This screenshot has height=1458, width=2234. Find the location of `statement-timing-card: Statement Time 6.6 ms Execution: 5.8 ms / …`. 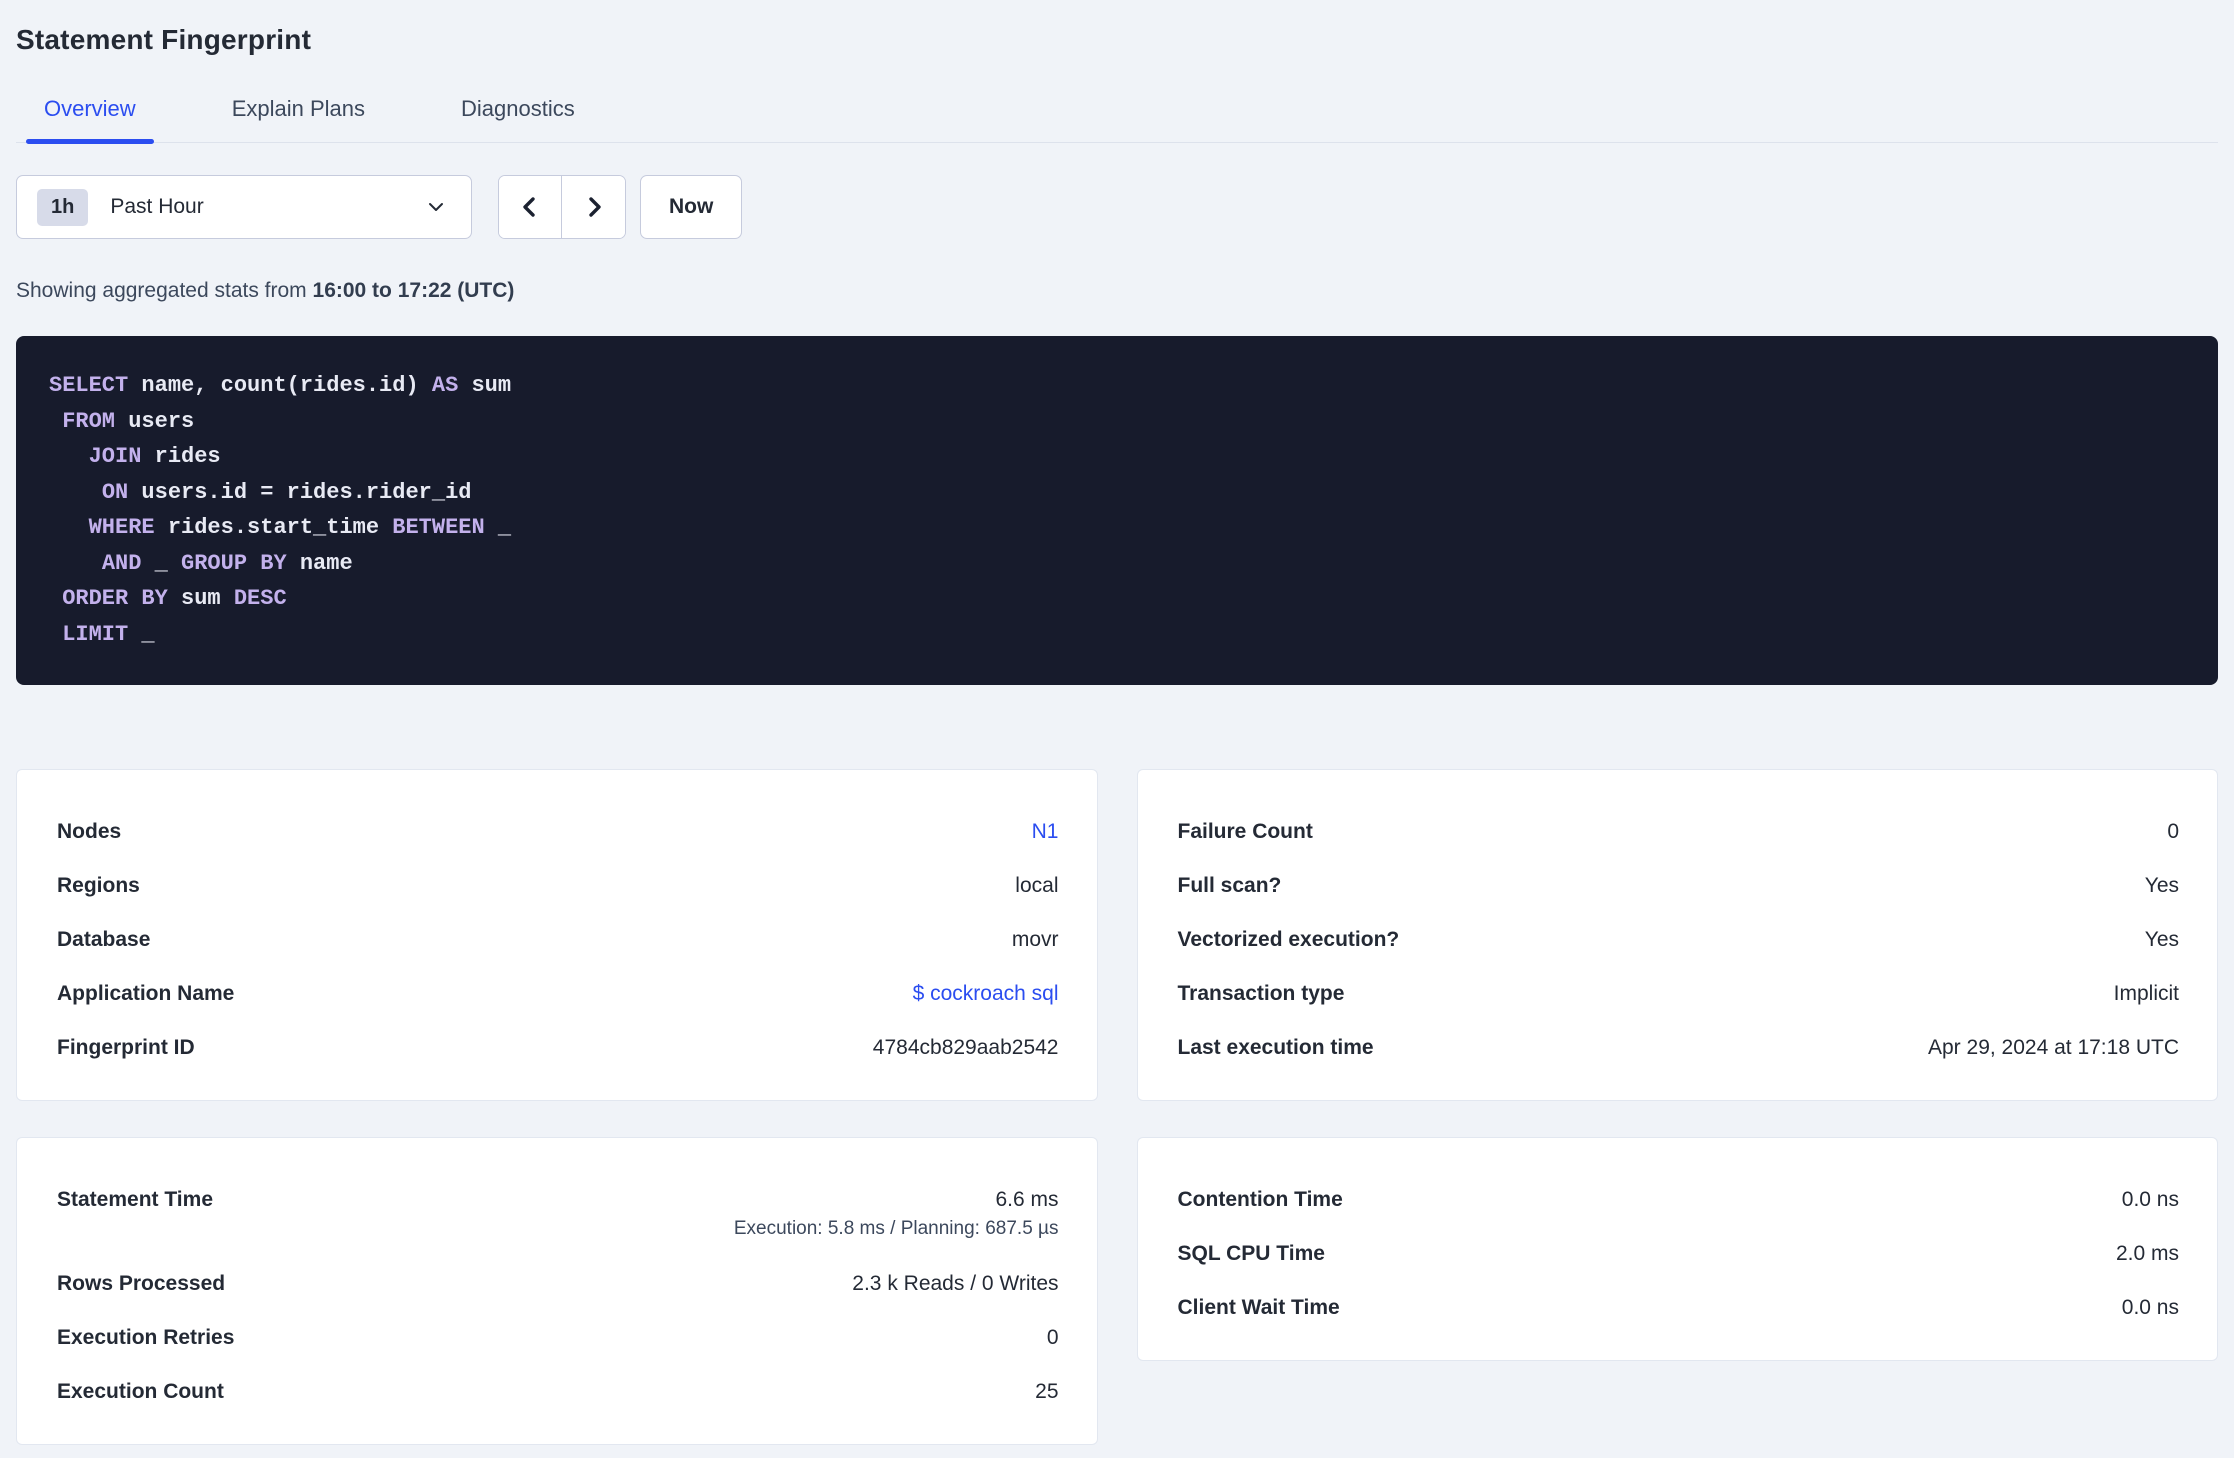

statement-timing-card: Statement Time 6.6 ms Execution: 5.8 ms / … is located at coordinates (557, 1291).